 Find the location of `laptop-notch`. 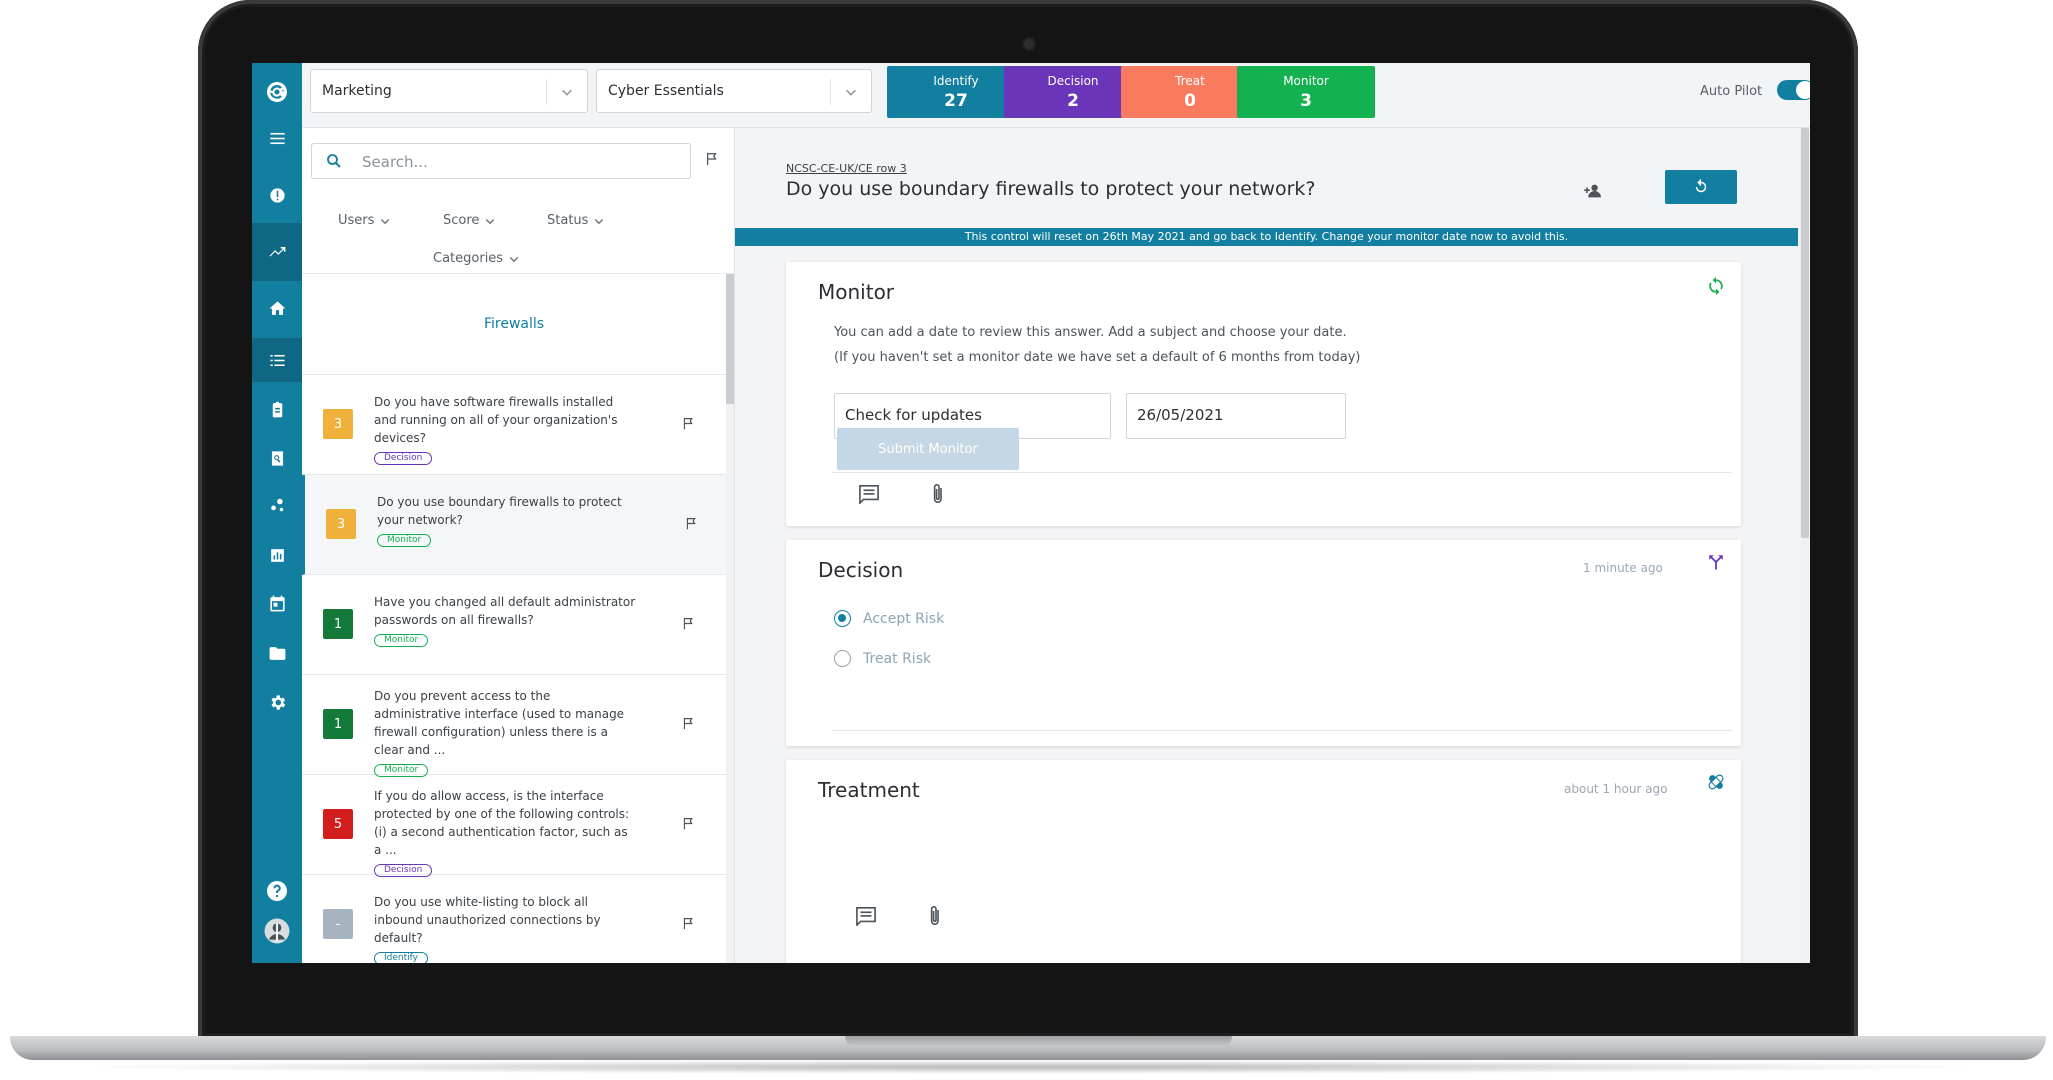

laptop-notch is located at coordinates (1038, 1041).